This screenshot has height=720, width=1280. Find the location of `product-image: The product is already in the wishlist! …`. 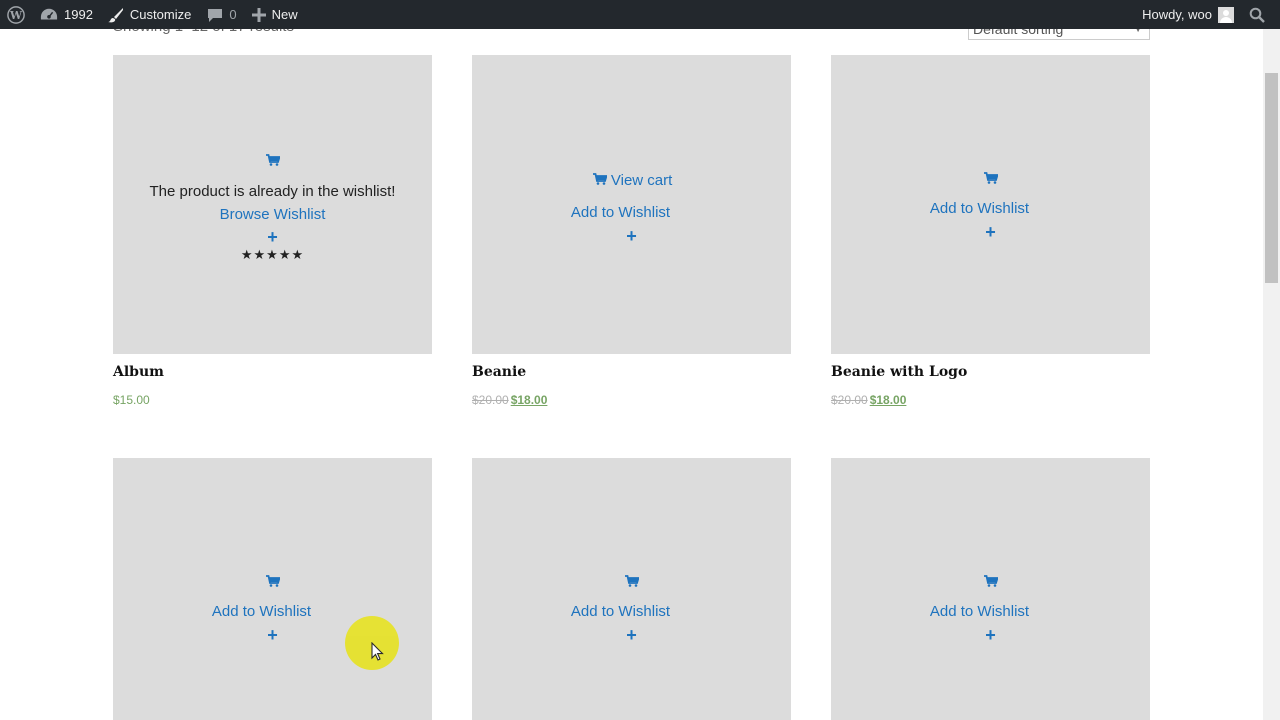

product-image: The product is already in the wishlist! … is located at coordinates (272, 204).